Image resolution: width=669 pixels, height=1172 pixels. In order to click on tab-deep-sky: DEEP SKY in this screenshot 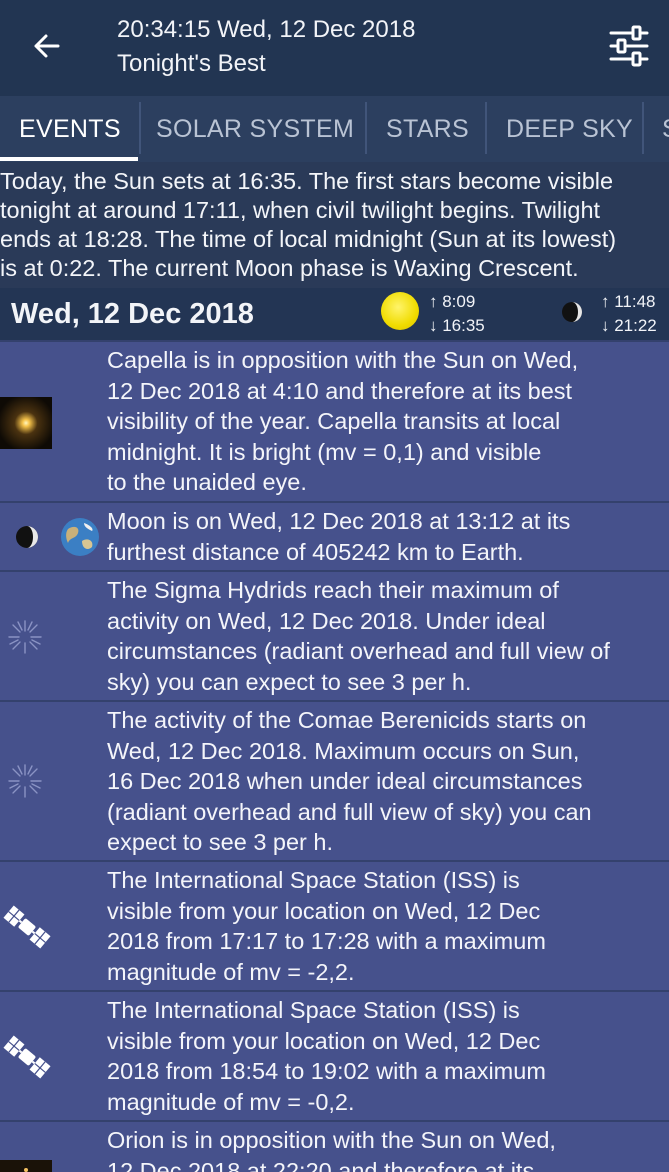, I will do `click(569, 129)`.